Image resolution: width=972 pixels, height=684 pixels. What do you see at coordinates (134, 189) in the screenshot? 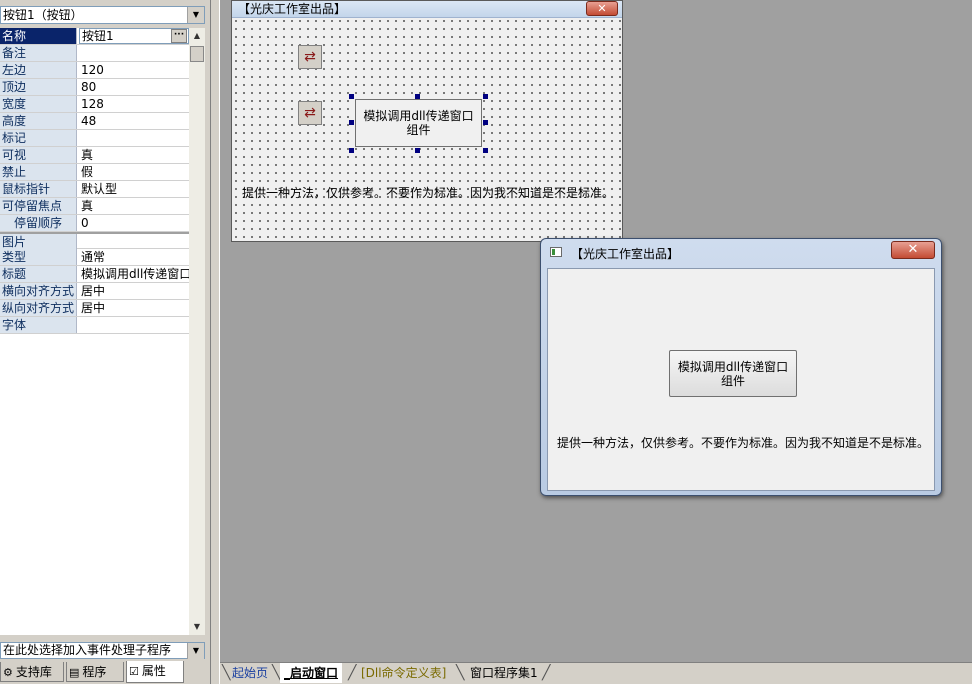
I see `property-value: 默认型` at bounding box center [134, 189].